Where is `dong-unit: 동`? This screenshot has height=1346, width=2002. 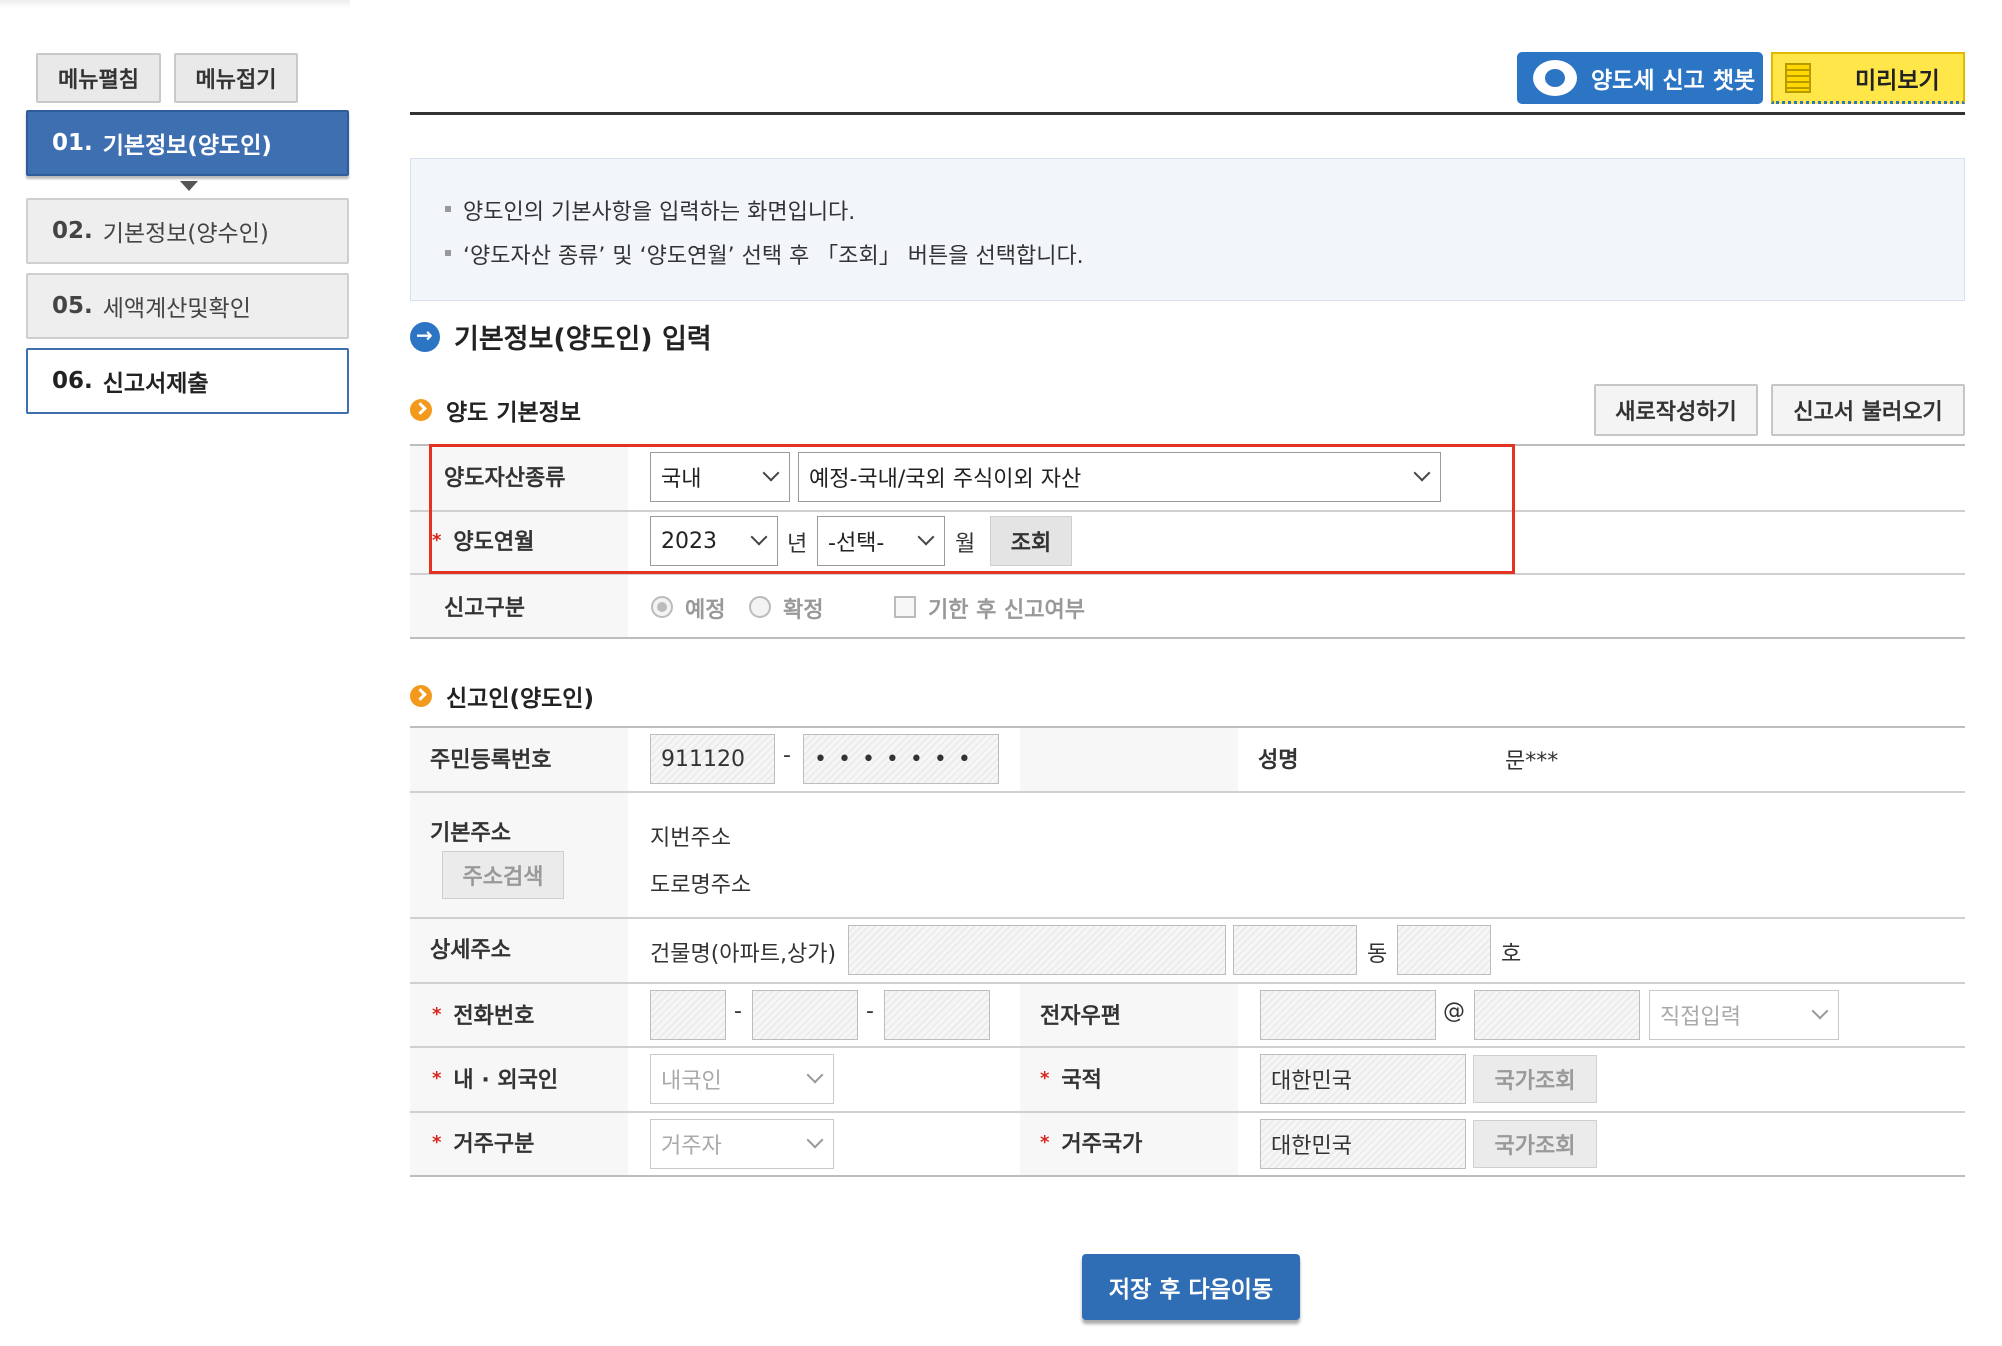
dong-unit: 동 is located at coordinates (1377, 954).